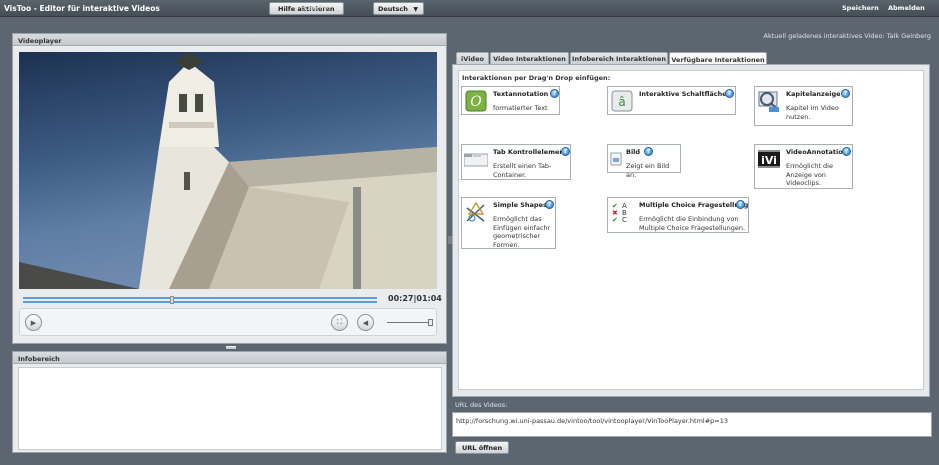 The height and width of the screenshot is (465, 939). I want to click on button-icon: â, so click(622, 101).